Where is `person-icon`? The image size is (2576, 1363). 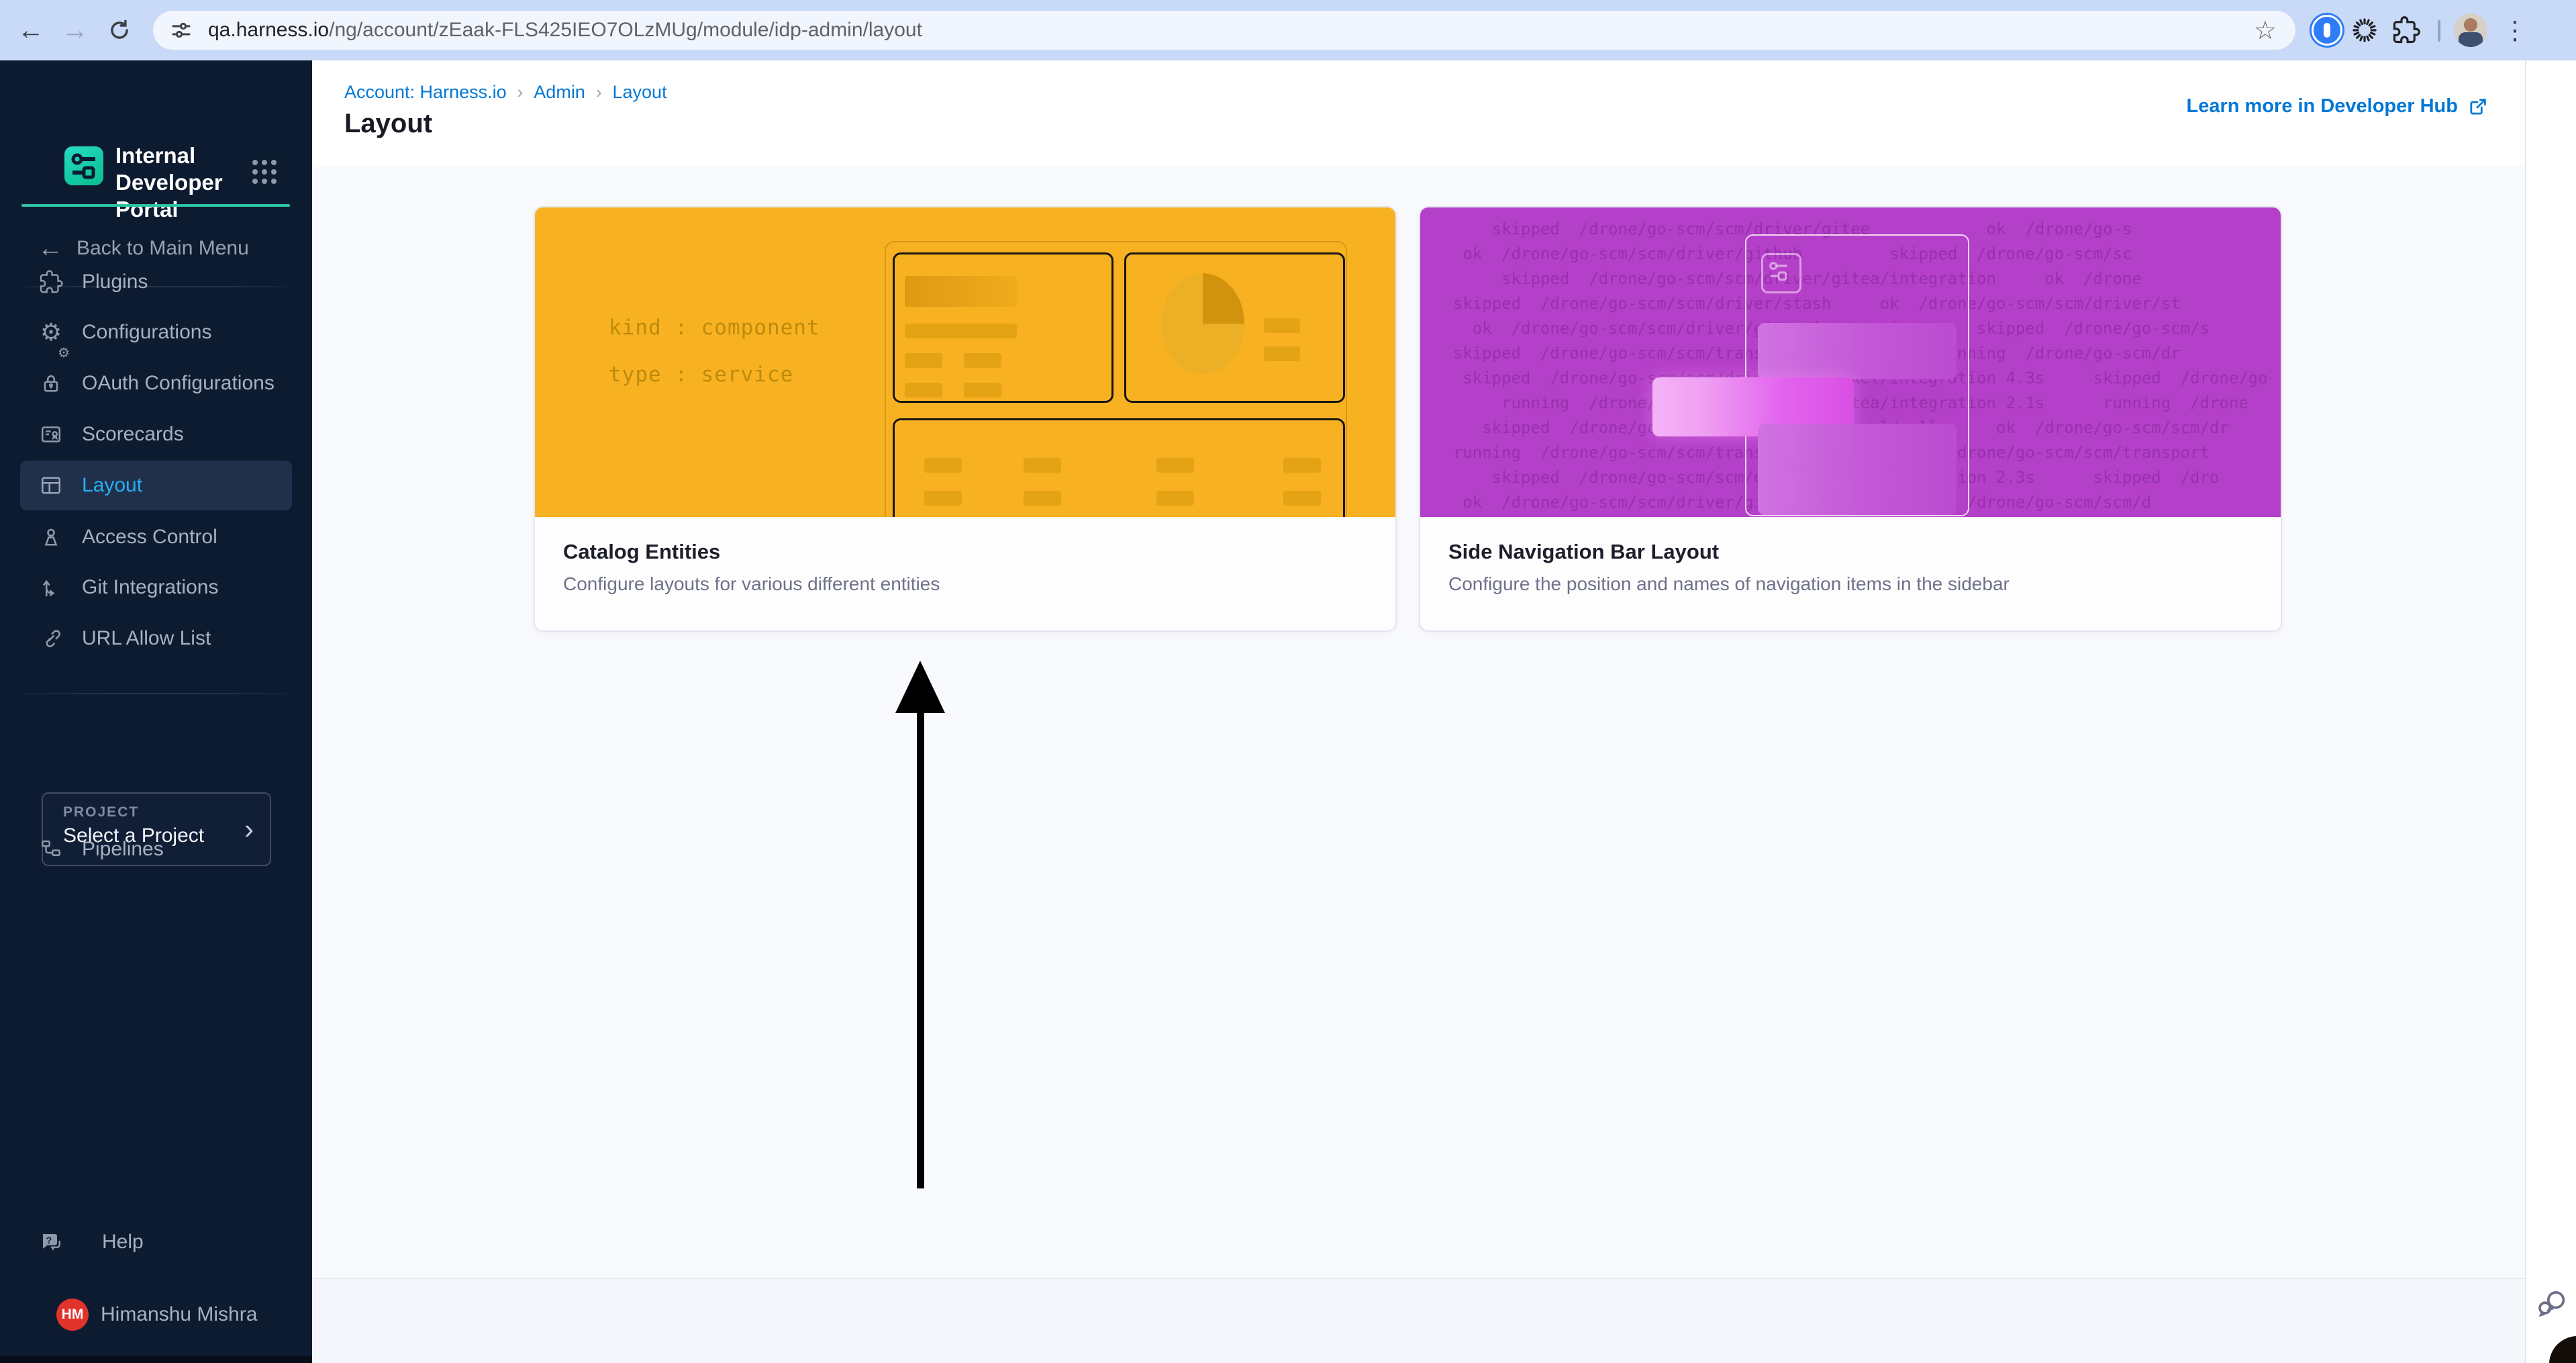 person-icon is located at coordinates (51, 537).